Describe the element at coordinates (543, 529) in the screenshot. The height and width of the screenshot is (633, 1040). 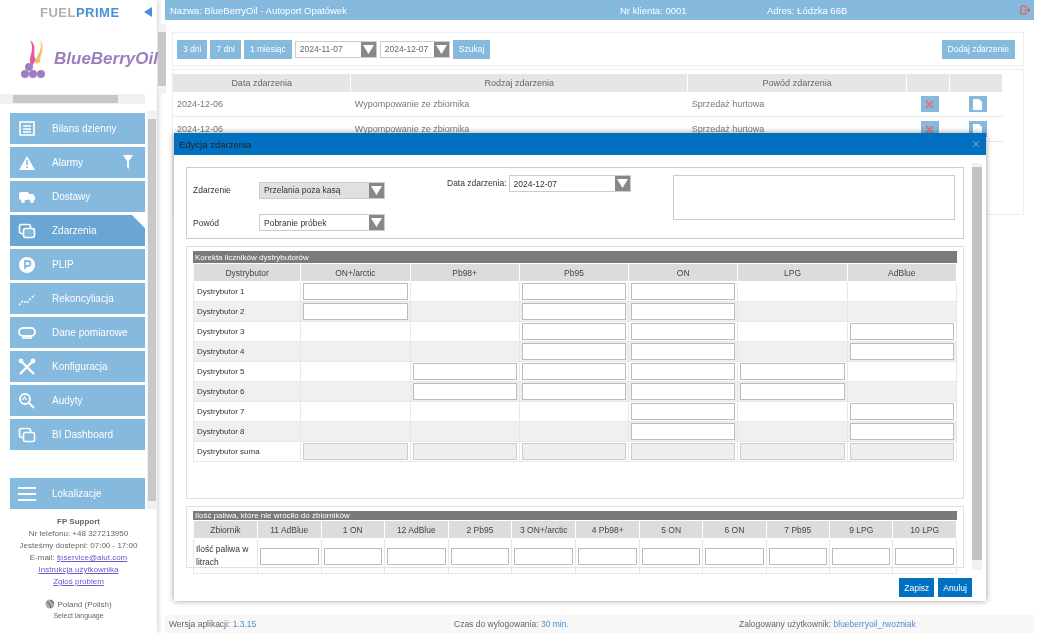
I see `column-header: 3 ON+/arctic` at that location.